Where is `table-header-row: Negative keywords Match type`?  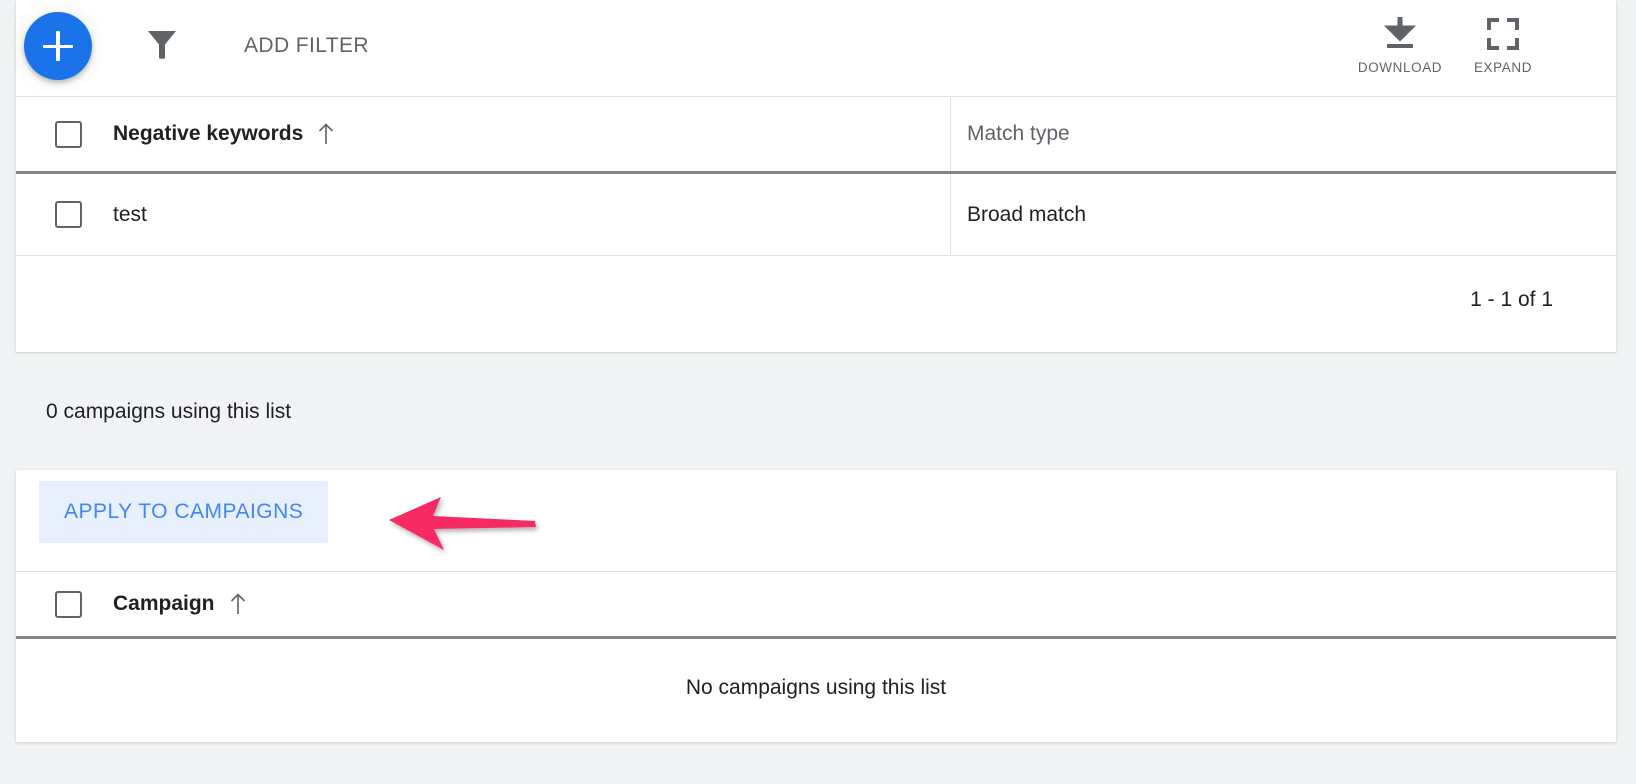 table-header-row: Negative keywords Match type is located at coordinates (816, 135).